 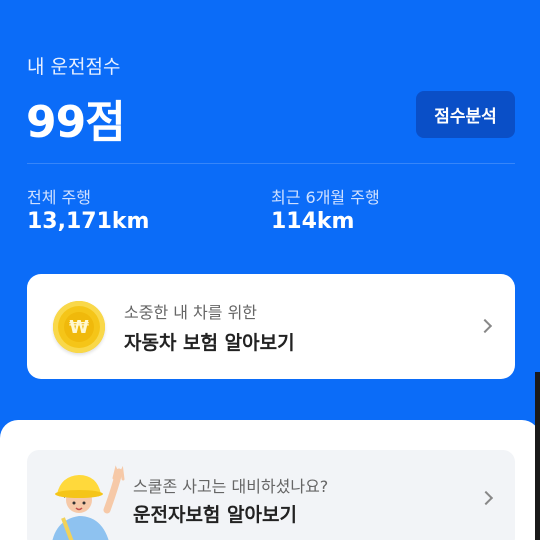 What do you see at coordinates (88, 502) in the screenshot?
I see `waving-person-illustration` at bounding box center [88, 502].